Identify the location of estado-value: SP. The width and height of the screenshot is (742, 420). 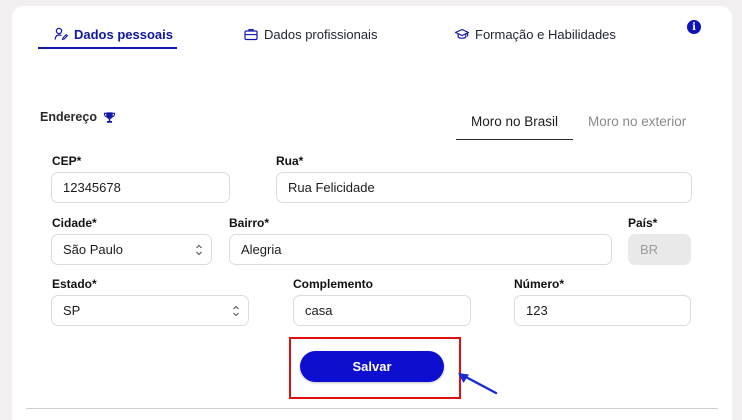
(72, 310).